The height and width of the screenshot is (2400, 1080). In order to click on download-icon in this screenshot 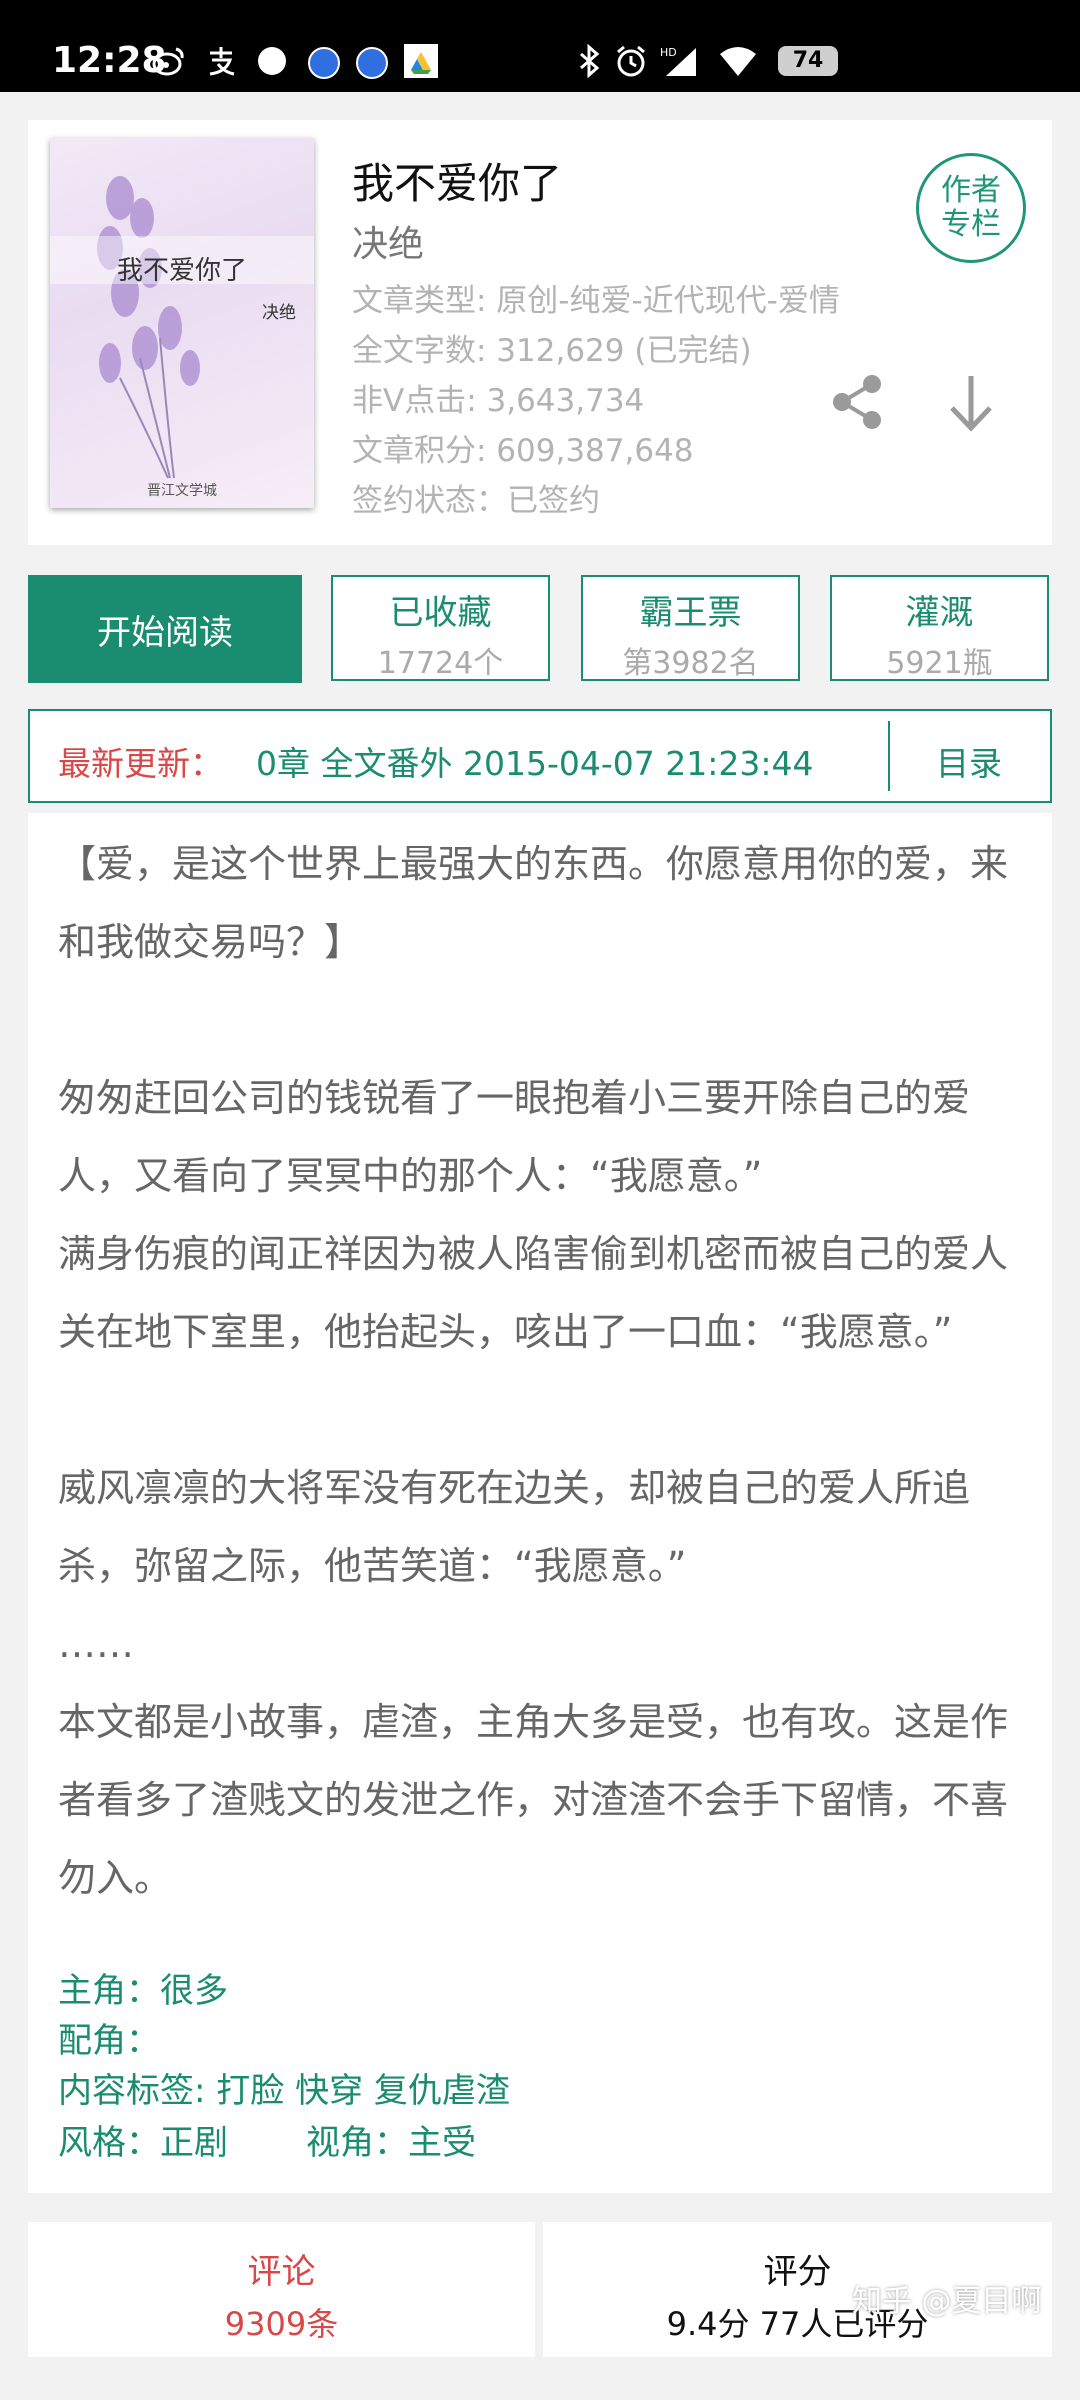, I will do `click(971, 402)`.